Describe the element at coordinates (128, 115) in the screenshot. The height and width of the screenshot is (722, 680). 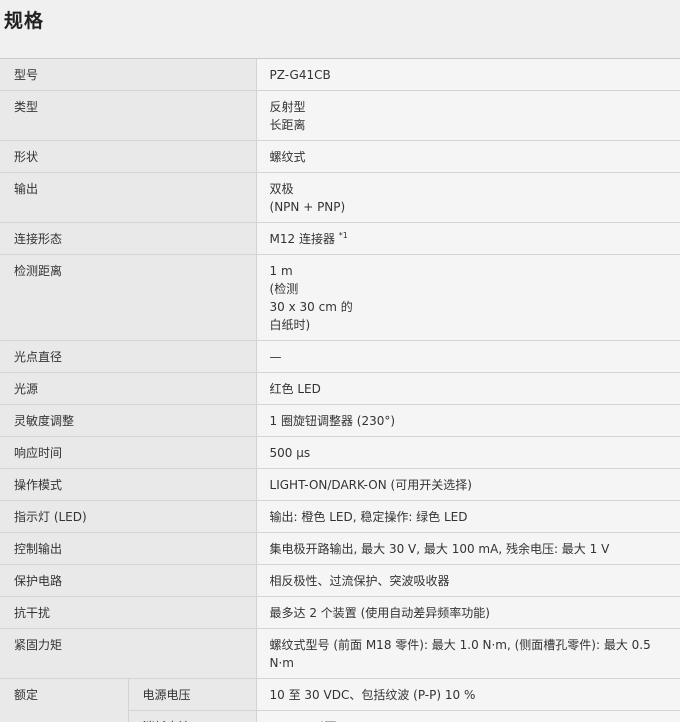
I see `spec-label: 类型` at that location.